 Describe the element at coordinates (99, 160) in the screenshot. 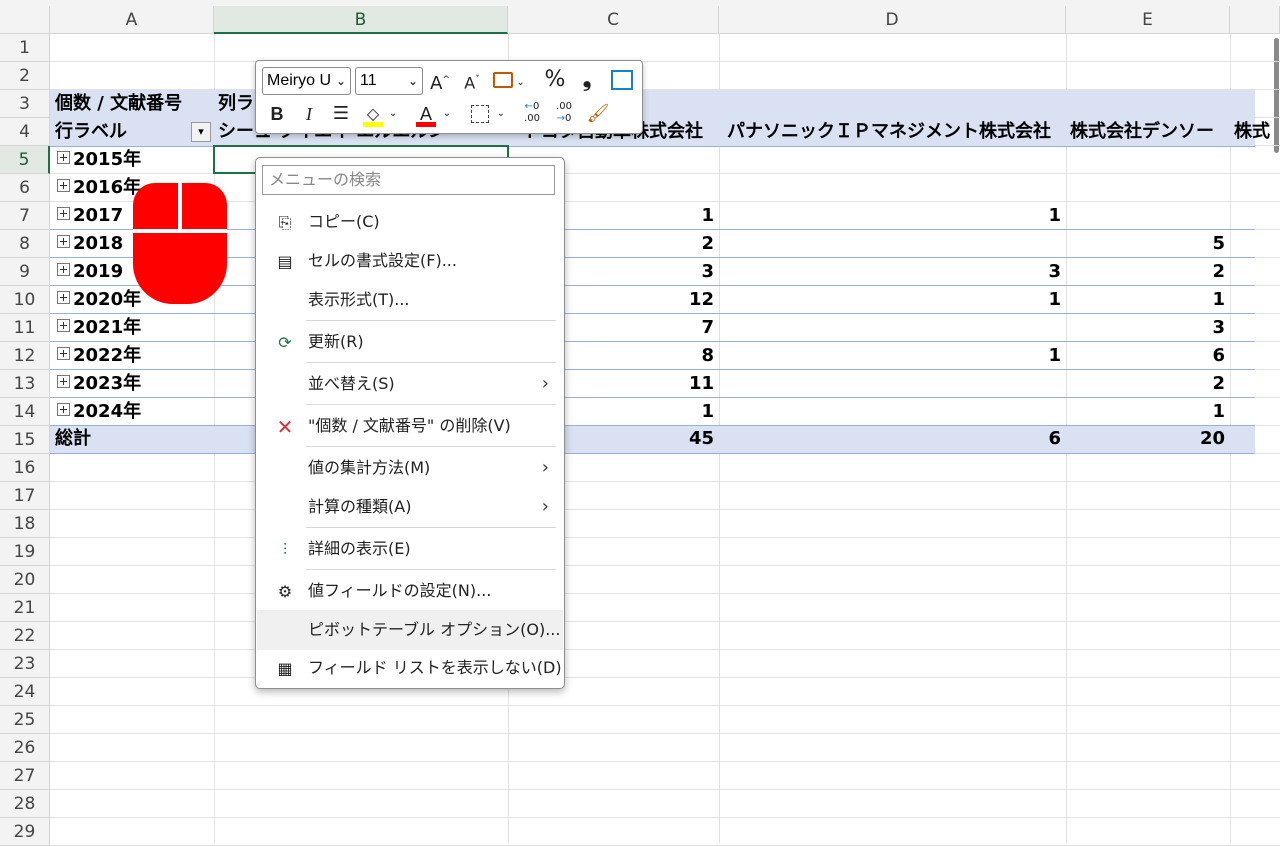

I see `pivot-row-item: 2015年` at that location.